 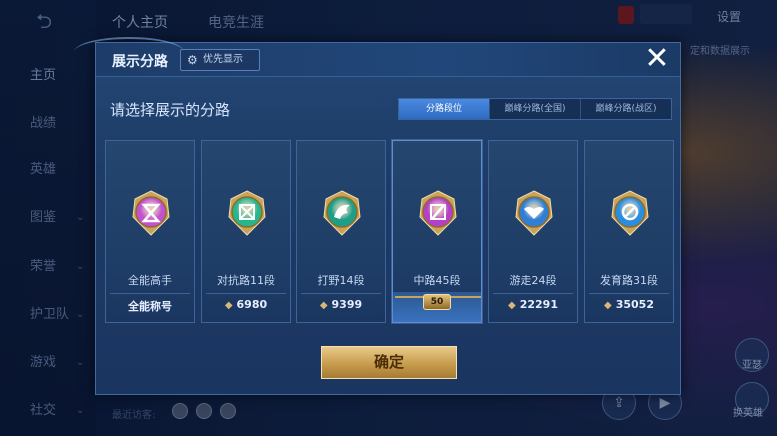 What do you see at coordinates (247, 213) in the screenshot?
I see `clash-lane-icon` at bounding box center [247, 213].